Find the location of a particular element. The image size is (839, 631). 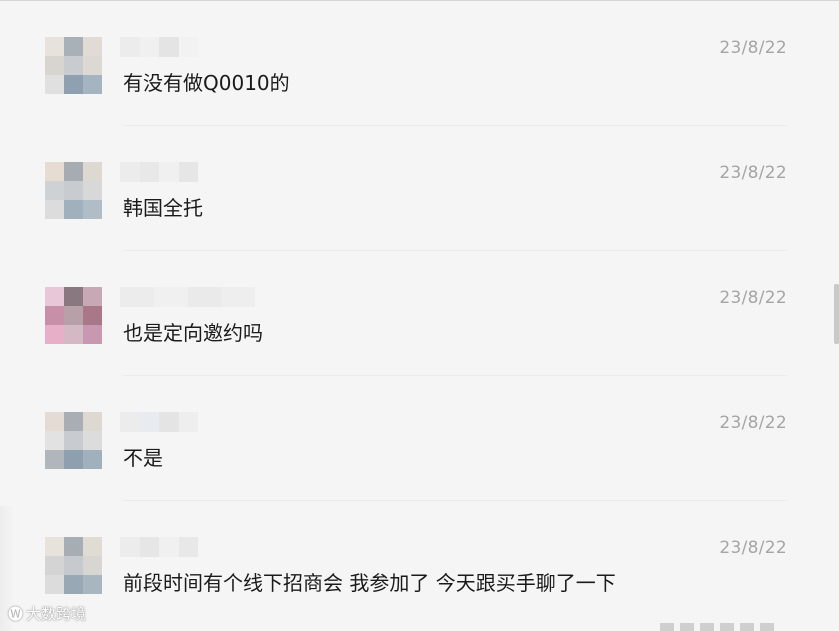

message-text: 也是定向邀约吗 is located at coordinates (193, 333).